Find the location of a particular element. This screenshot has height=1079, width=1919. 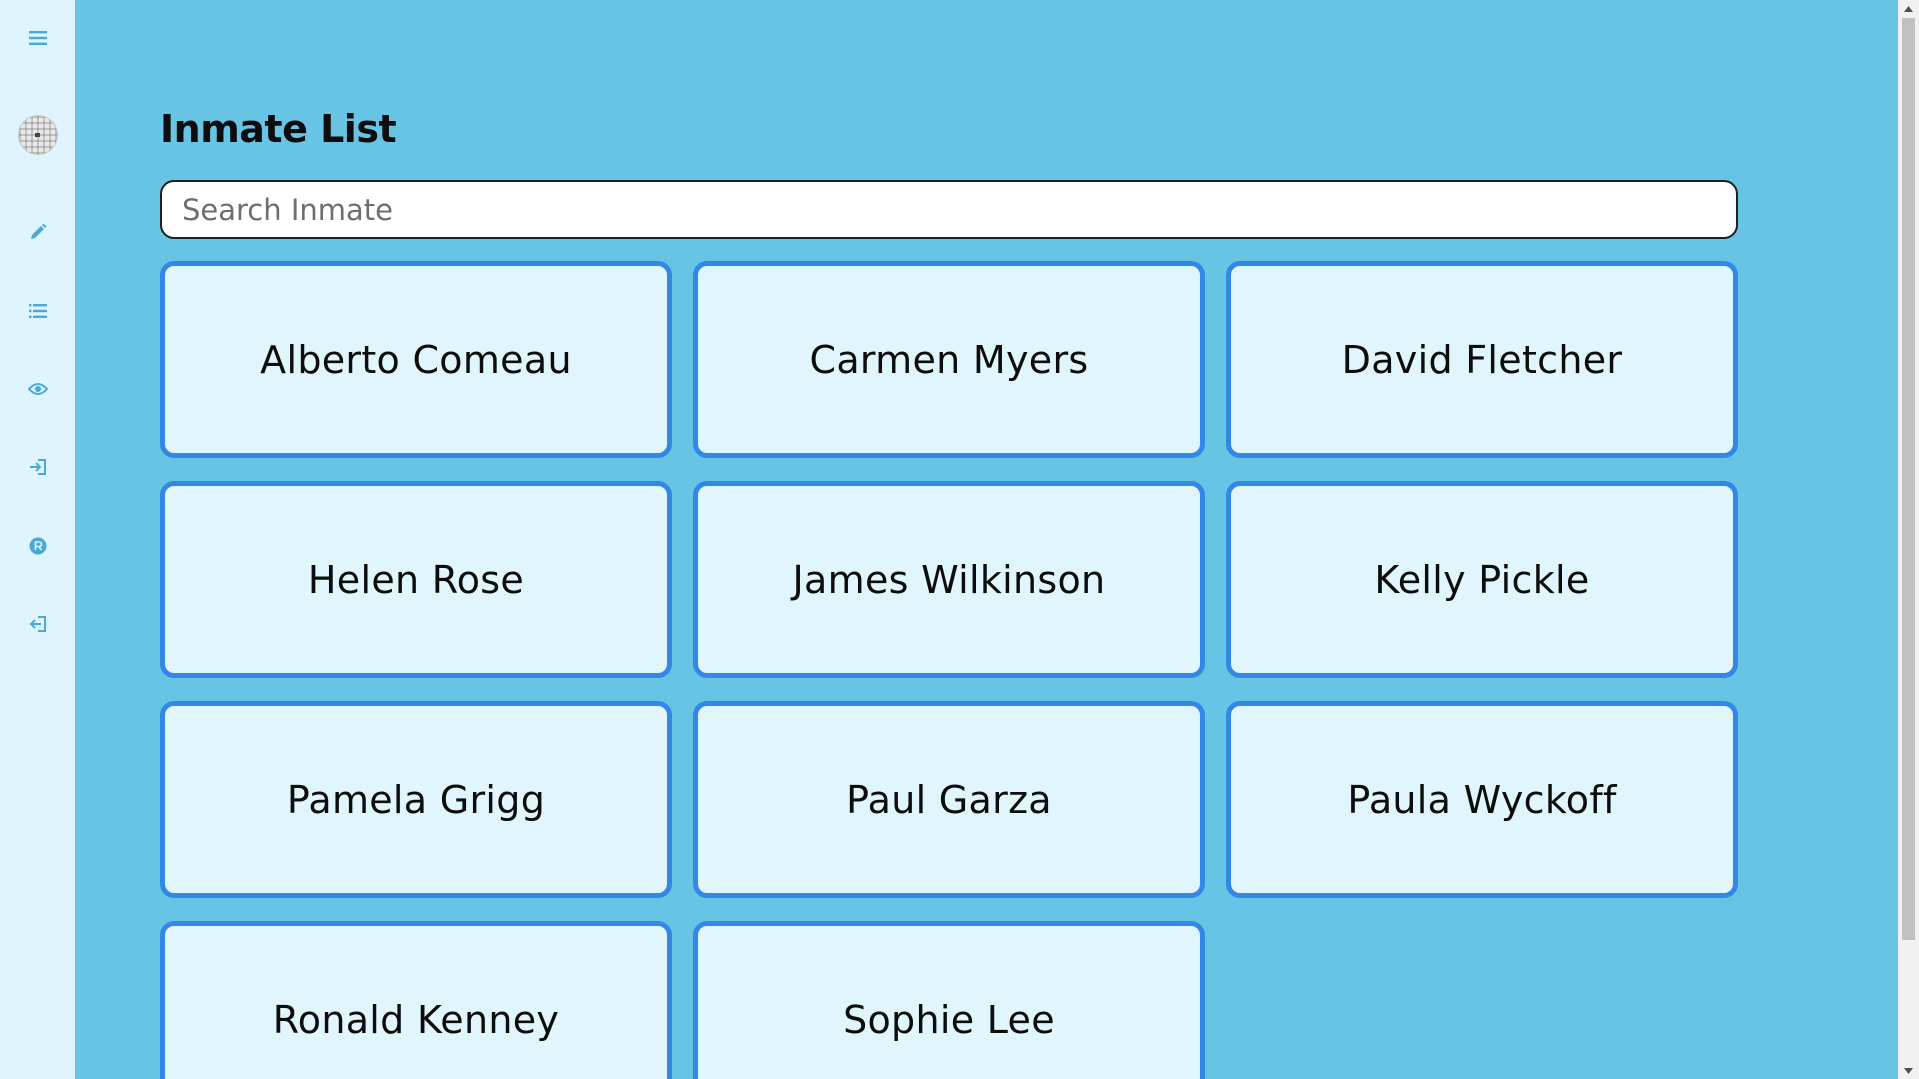

inmate-name: Pamela Grigg is located at coordinates (416, 799).